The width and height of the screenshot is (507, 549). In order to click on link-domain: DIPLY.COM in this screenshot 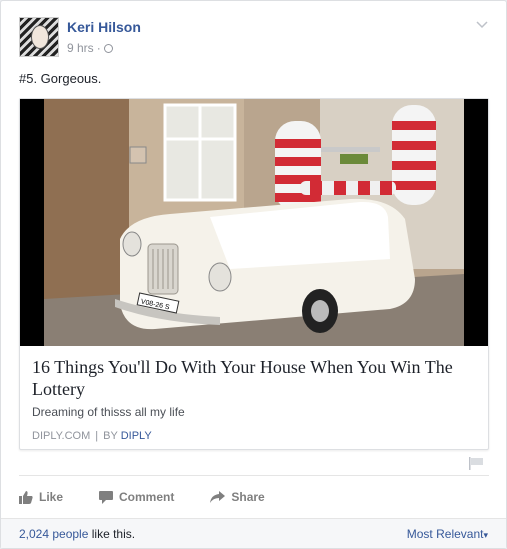, I will do `click(61, 436)`.